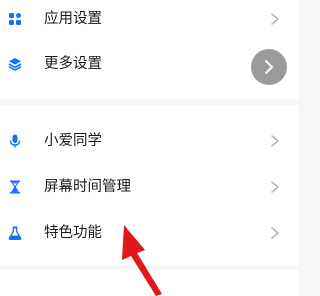  What do you see at coordinates (15, 19) in the screenshot?
I see `apps-grid-icon` at bounding box center [15, 19].